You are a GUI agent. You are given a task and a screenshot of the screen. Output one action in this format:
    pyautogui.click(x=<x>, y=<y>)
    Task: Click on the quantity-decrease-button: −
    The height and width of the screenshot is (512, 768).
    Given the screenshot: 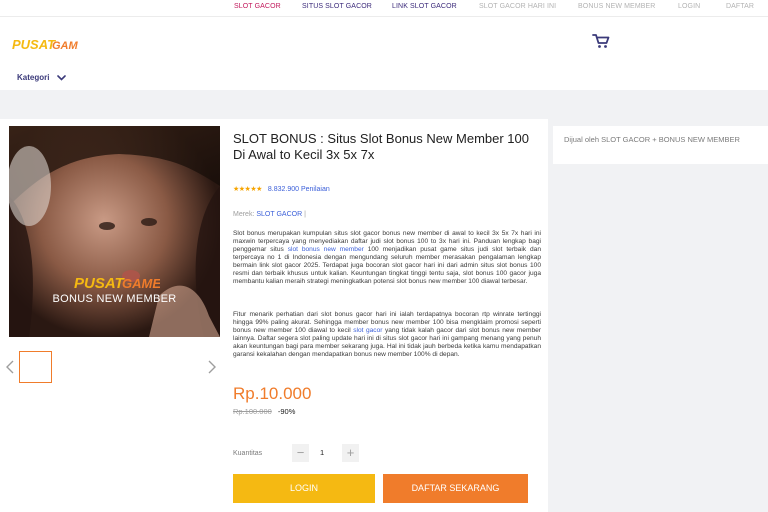 What is the action you would take?
    pyautogui.click(x=300, y=453)
    